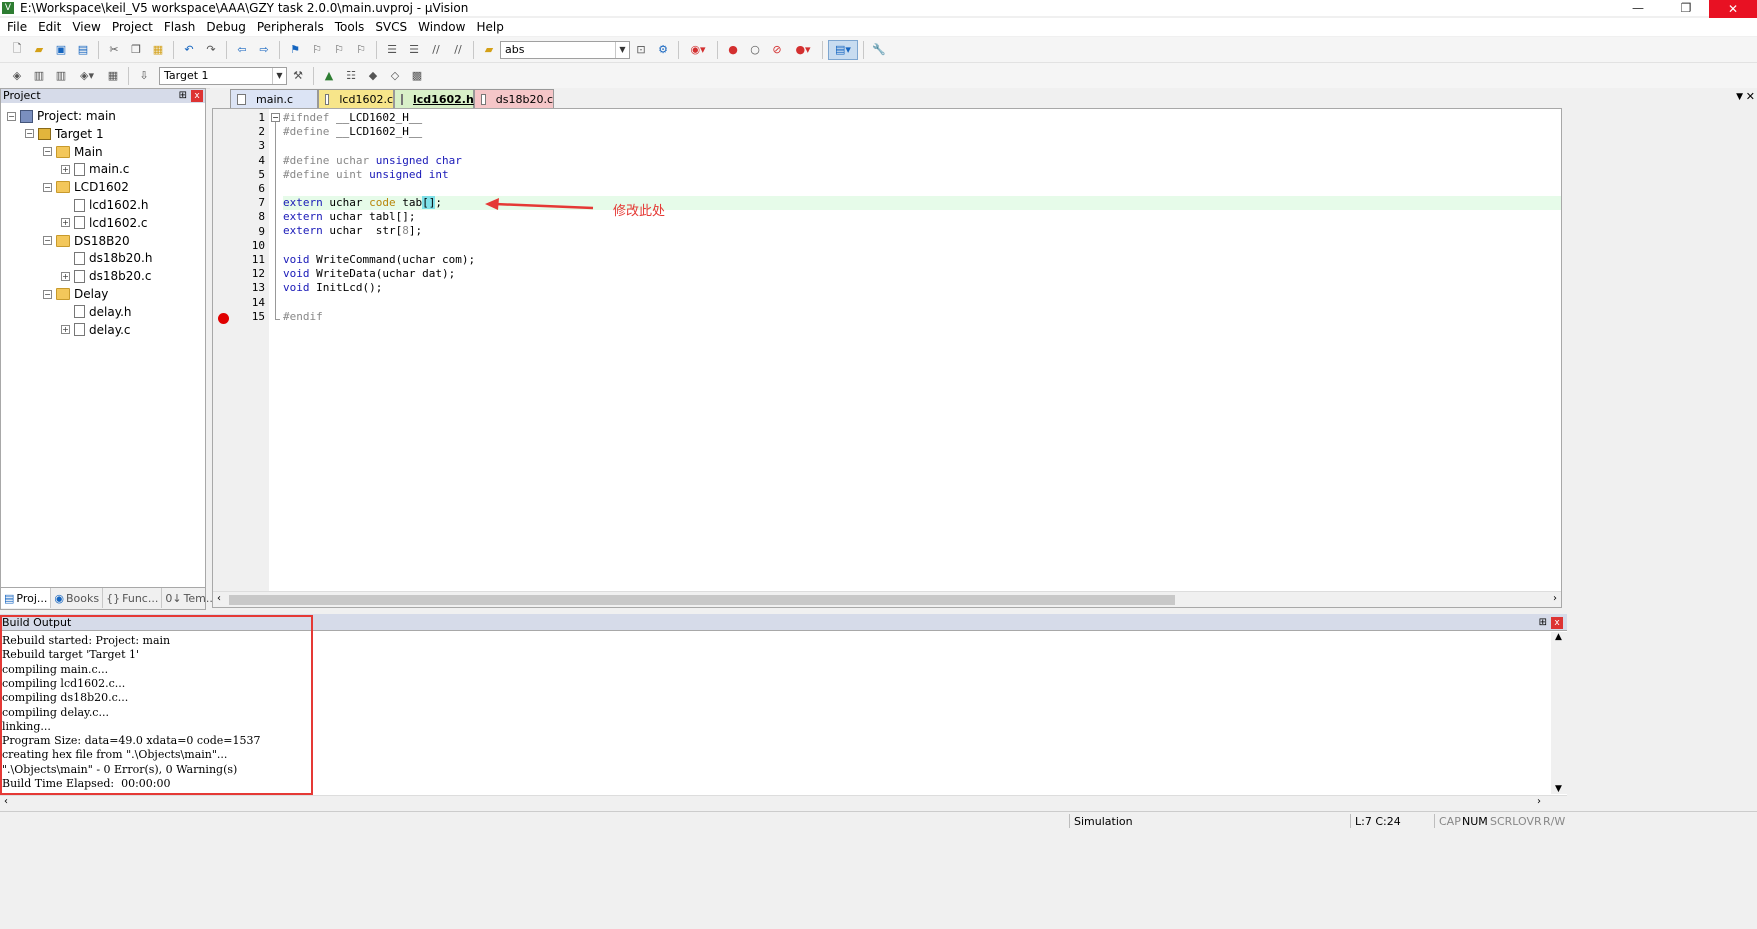 The image size is (1757, 929). Describe the element at coordinates (393, 27) in the screenshot. I see `menu-svcs: SVCS` at that location.